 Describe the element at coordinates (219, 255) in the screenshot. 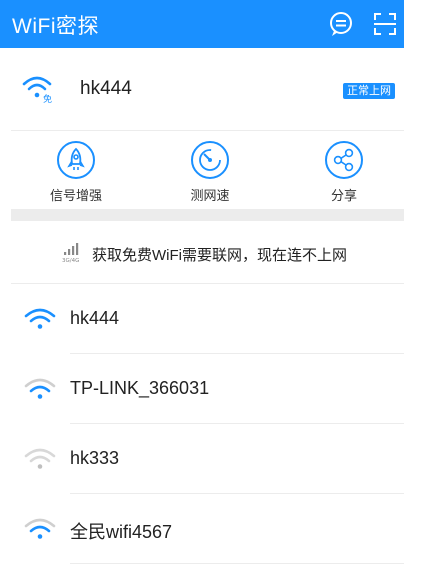

I see `notice-text: 获取免费WiFi需要联网，现在连不上网` at that location.